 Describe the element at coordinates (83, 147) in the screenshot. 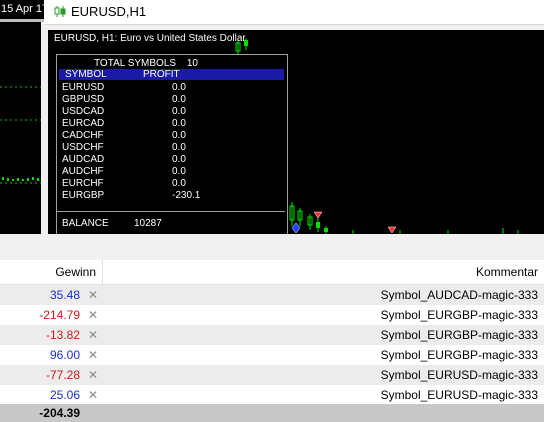

I see `symbol-name: USDCHF` at that location.